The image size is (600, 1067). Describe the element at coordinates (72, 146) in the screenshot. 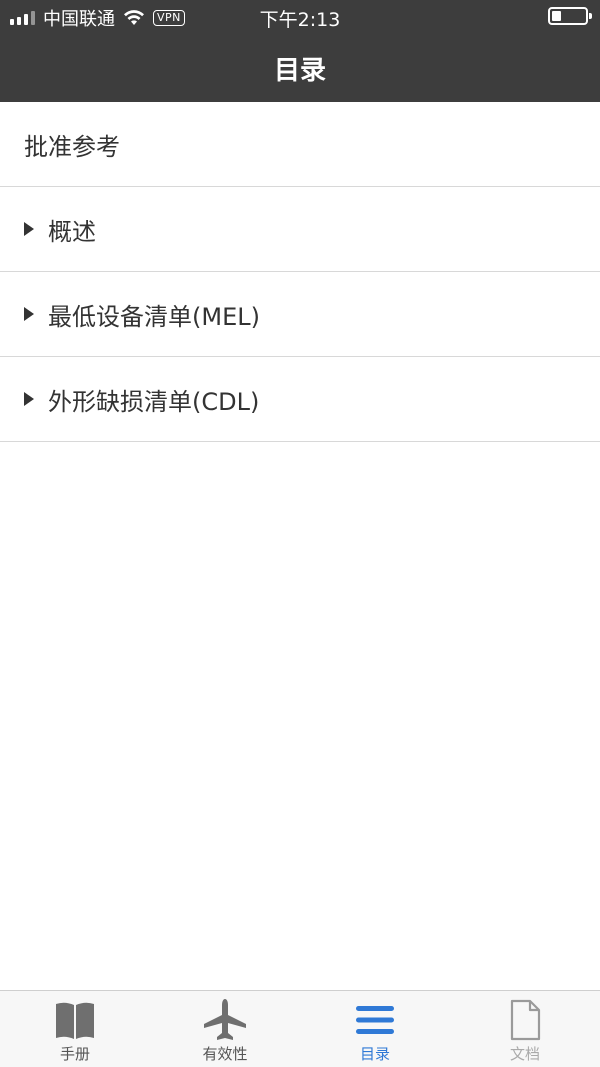

I see `toc-item-label: 批准参考` at that location.